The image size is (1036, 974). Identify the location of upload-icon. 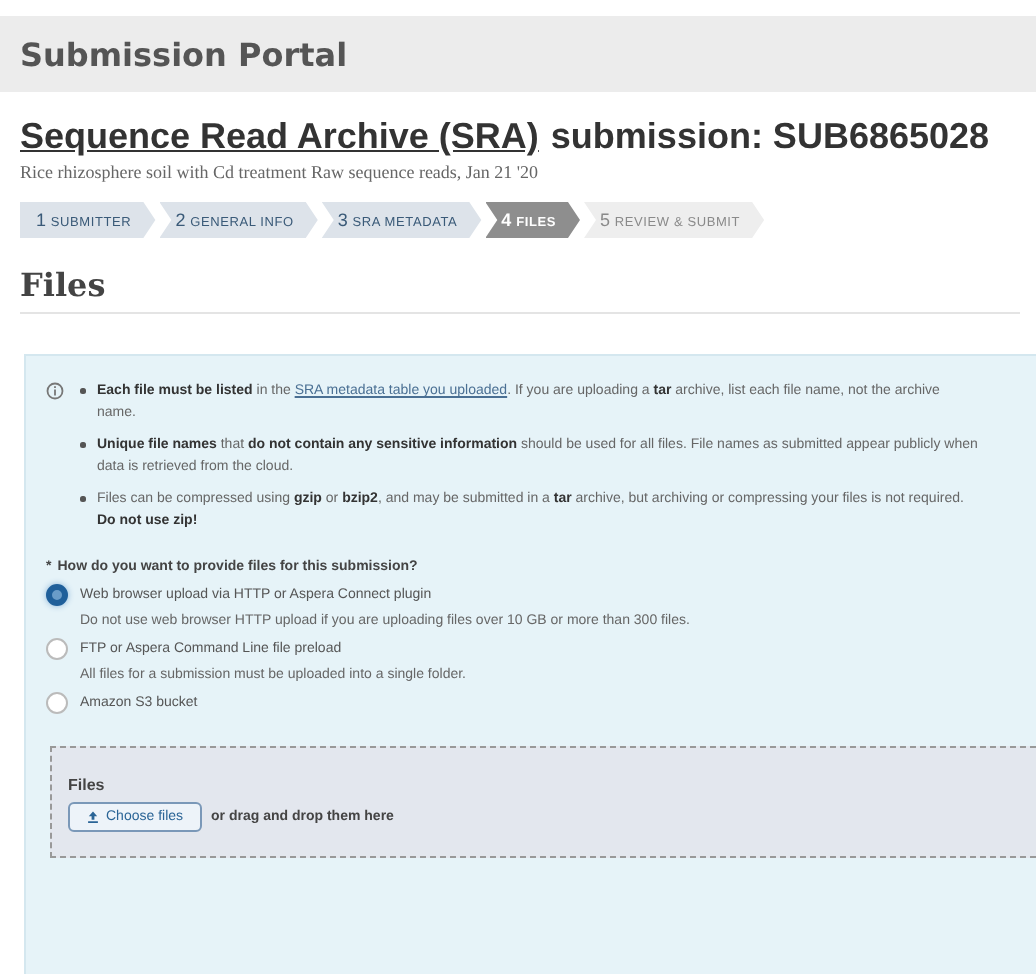
(93, 817).